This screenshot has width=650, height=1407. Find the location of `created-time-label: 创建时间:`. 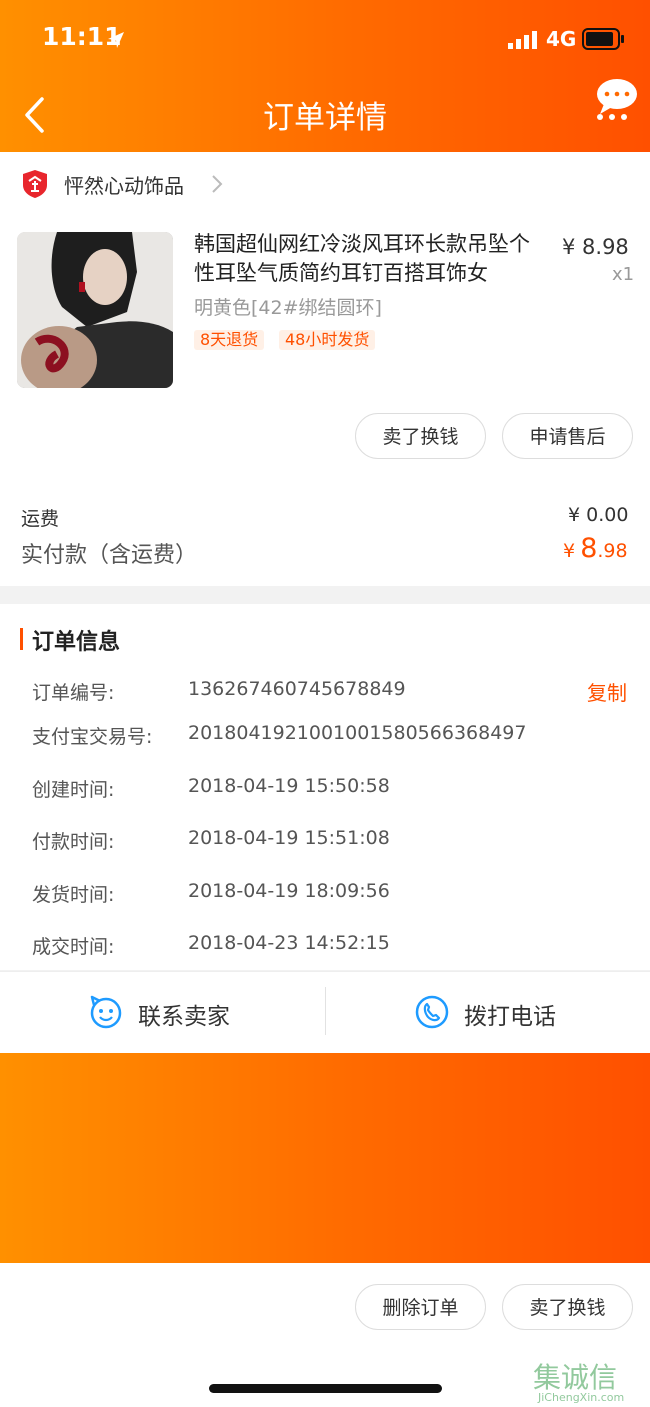

created-time-label: 创建时间: is located at coordinates (73, 790).